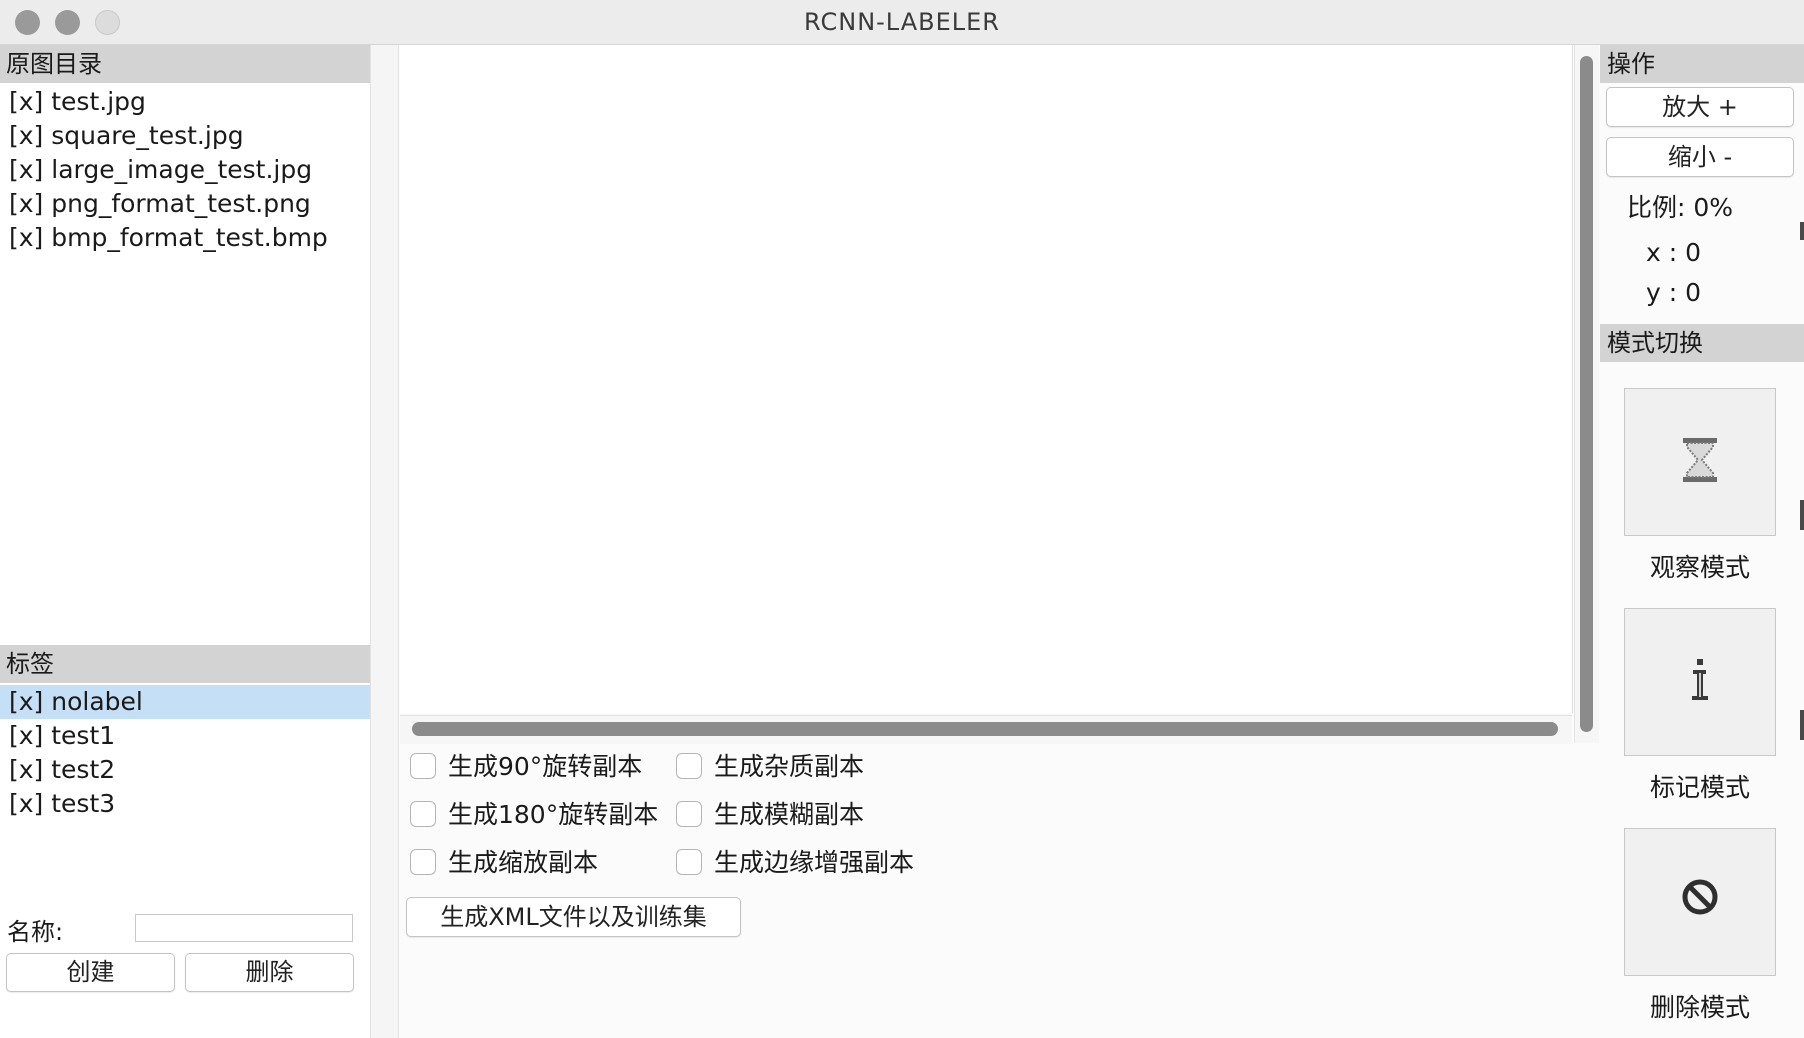 This screenshot has height=1038, width=1804. I want to click on label-list-item: [x] test1, so click(185, 736).